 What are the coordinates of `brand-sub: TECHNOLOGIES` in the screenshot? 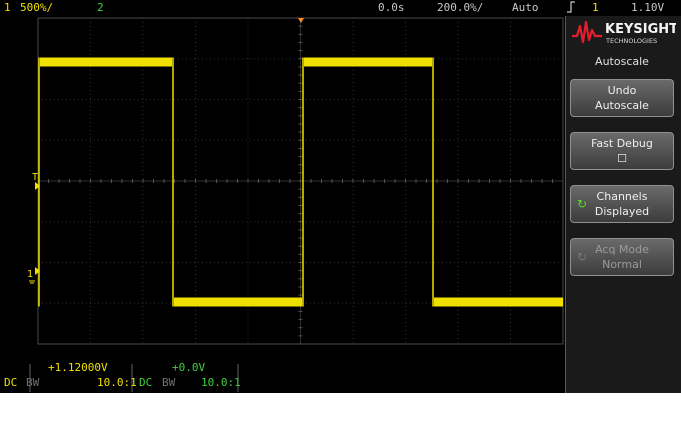 It's located at (631, 41).